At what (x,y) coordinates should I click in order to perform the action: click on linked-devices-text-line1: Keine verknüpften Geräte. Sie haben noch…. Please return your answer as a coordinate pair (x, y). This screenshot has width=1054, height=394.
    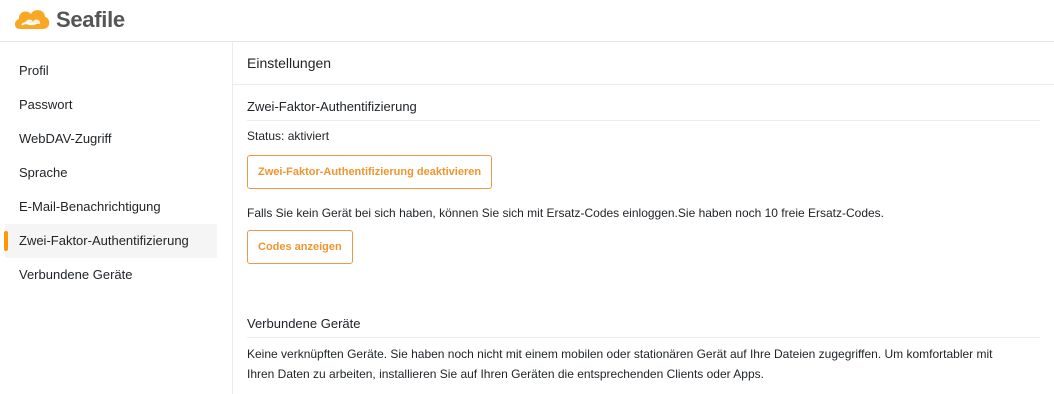
    Looking at the image, I should click on (620, 354).